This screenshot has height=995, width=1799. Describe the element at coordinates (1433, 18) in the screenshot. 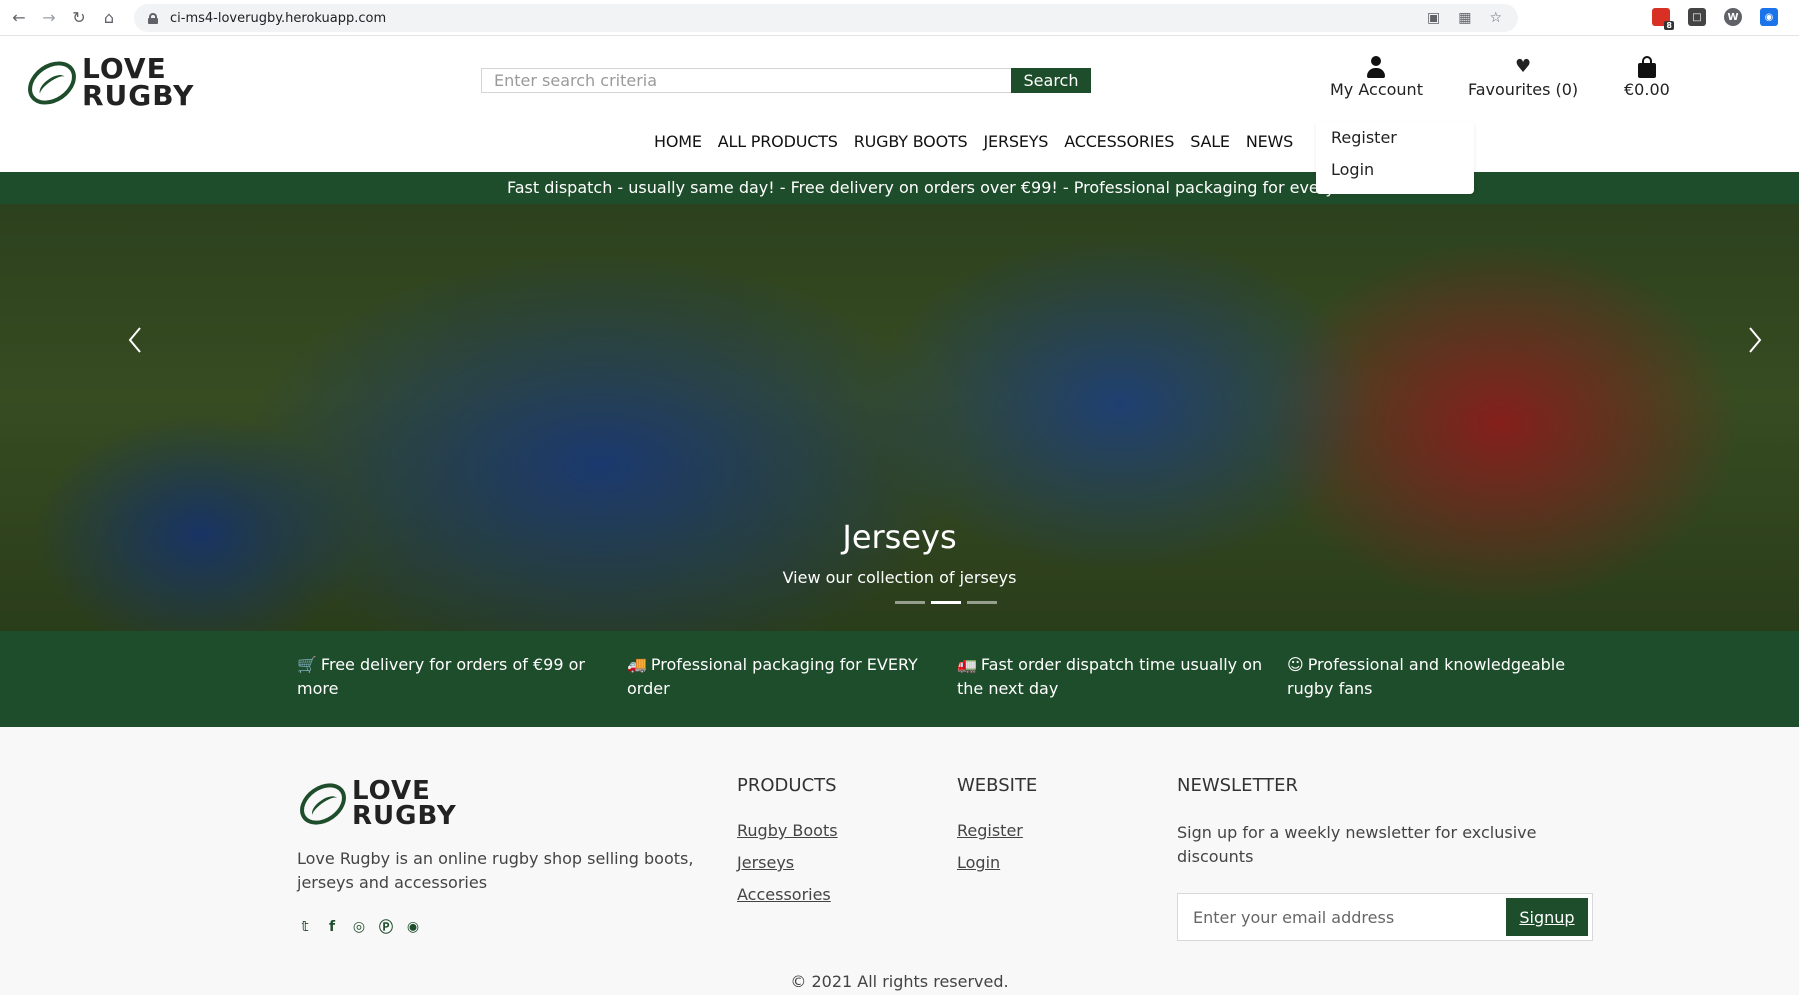

I see `cast-icon: ▣` at that location.